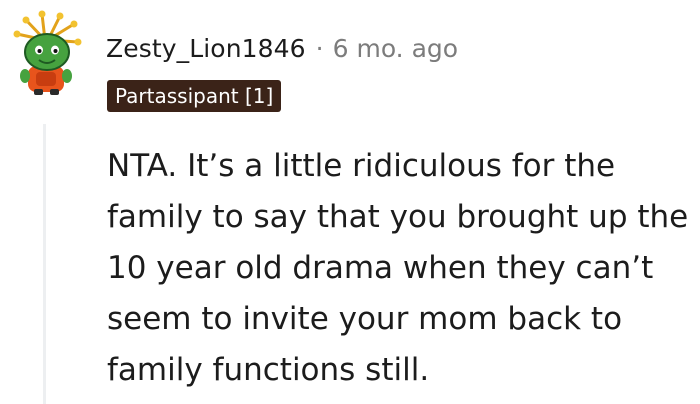 This screenshot has width=700, height=404. What do you see at coordinates (44, 264) in the screenshot?
I see `thread-collapse-line` at bounding box center [44, 264].